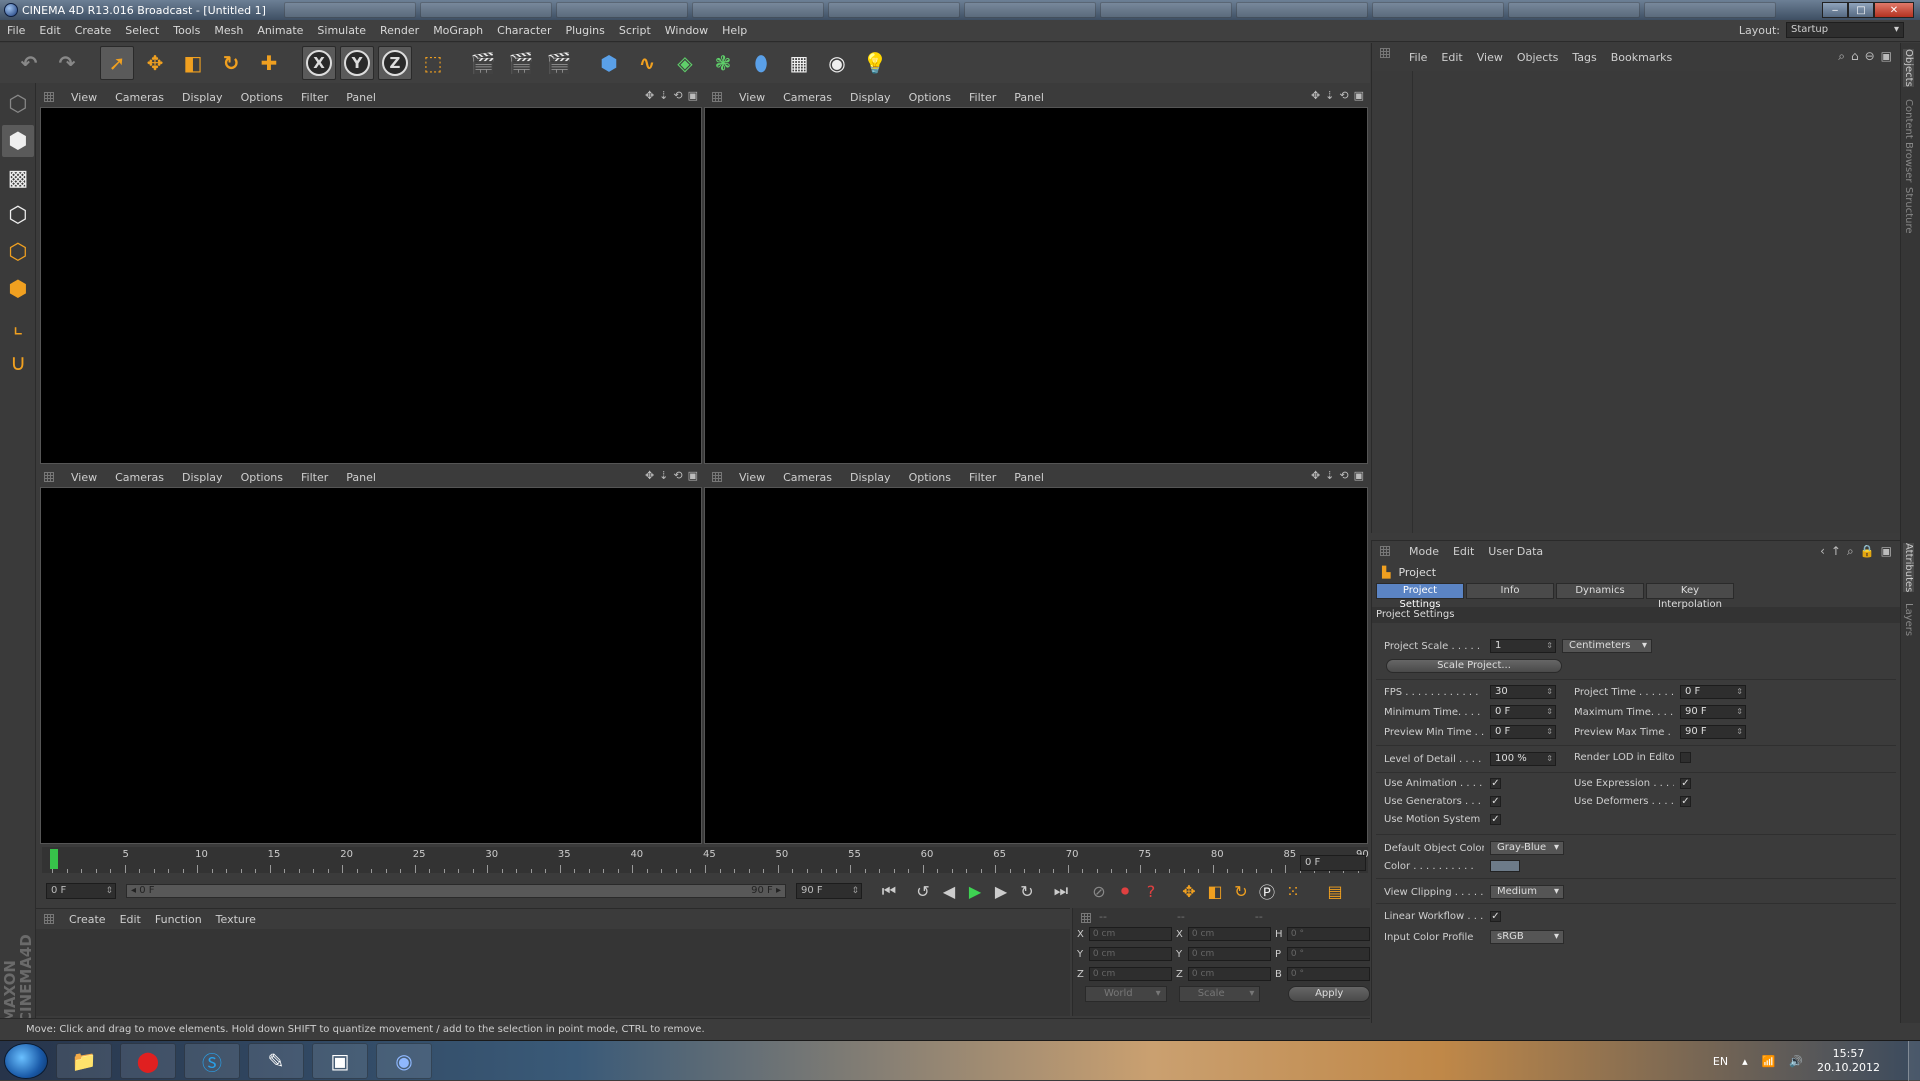 This screenshot has height=1081, width=1920. What do you see at coordinates (1713, 692) in the screenshot?
I see `project-time-field: 0 F` at bounding box center [1713, 692].